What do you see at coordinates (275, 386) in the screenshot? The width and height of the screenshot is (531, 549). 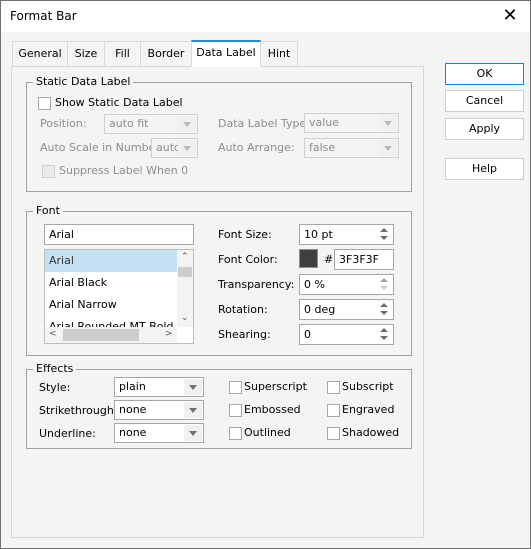 I see `superscript-label: Superscript` at bounding box center [275, 386].